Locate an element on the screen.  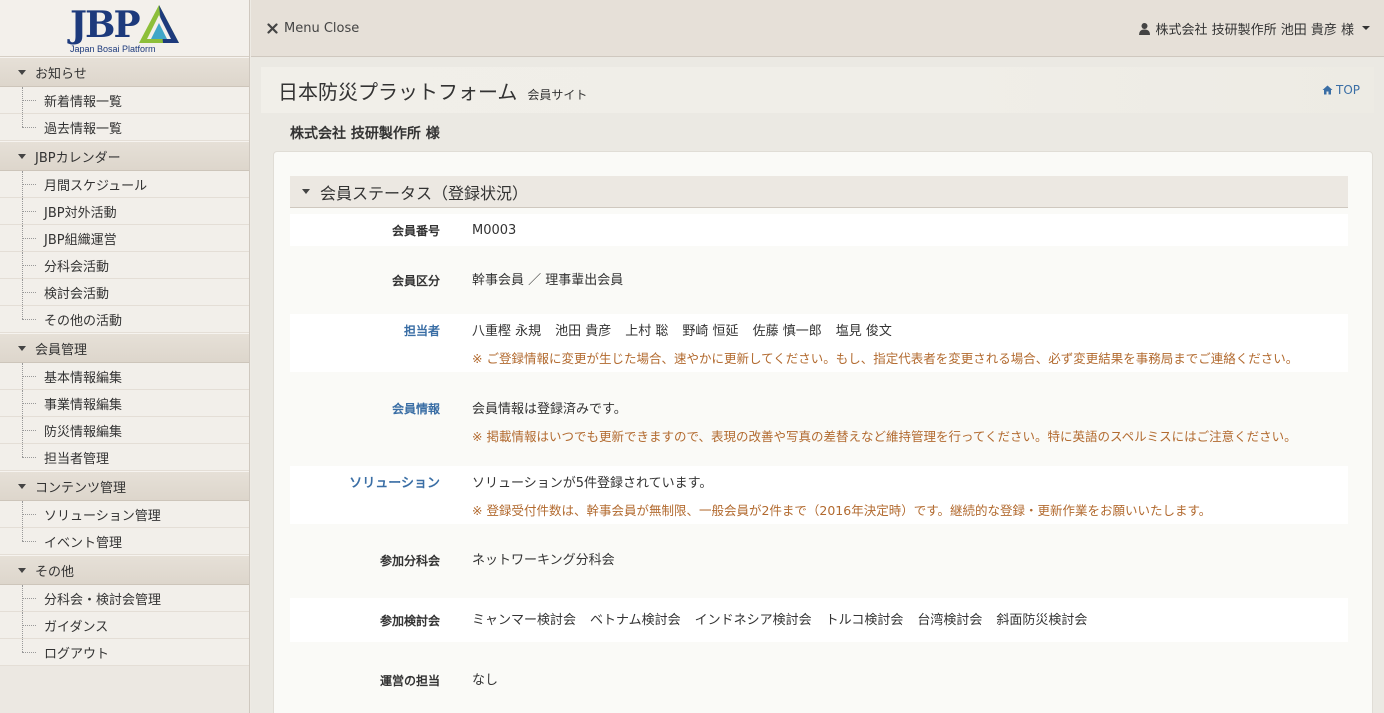
close-icon is located at coordinates (272, 28).